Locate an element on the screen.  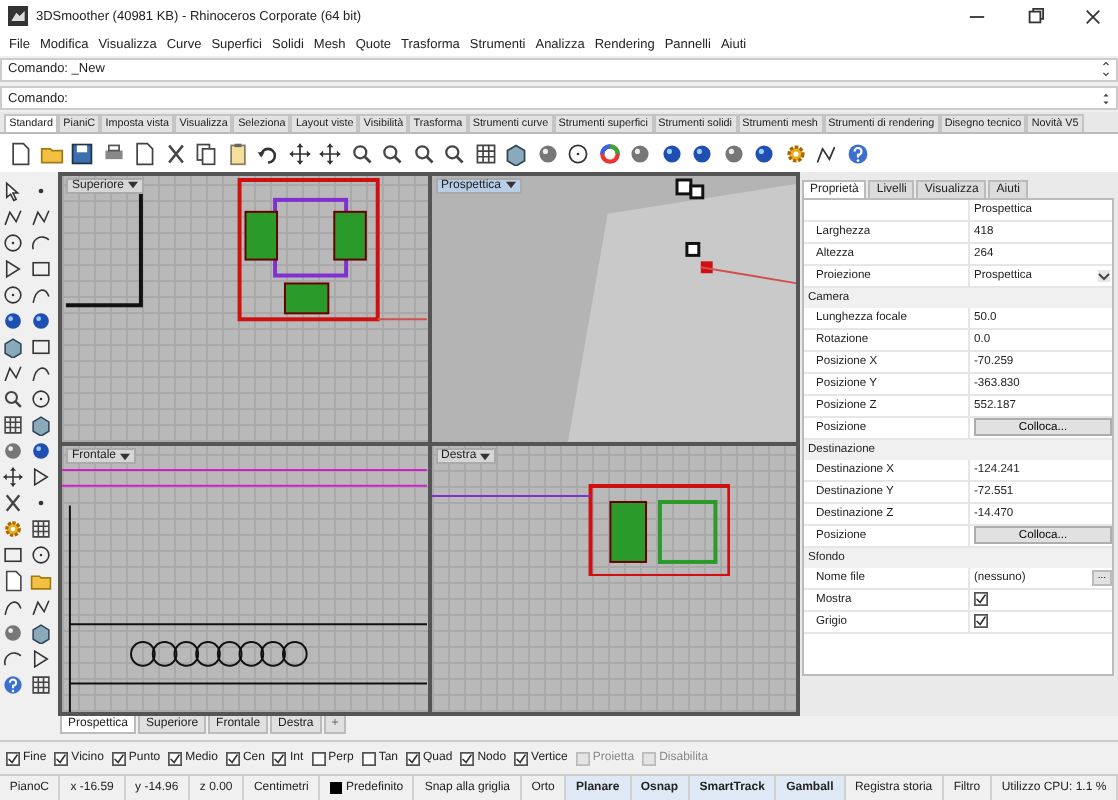
close-icon is located at coordinates (1093, 16).